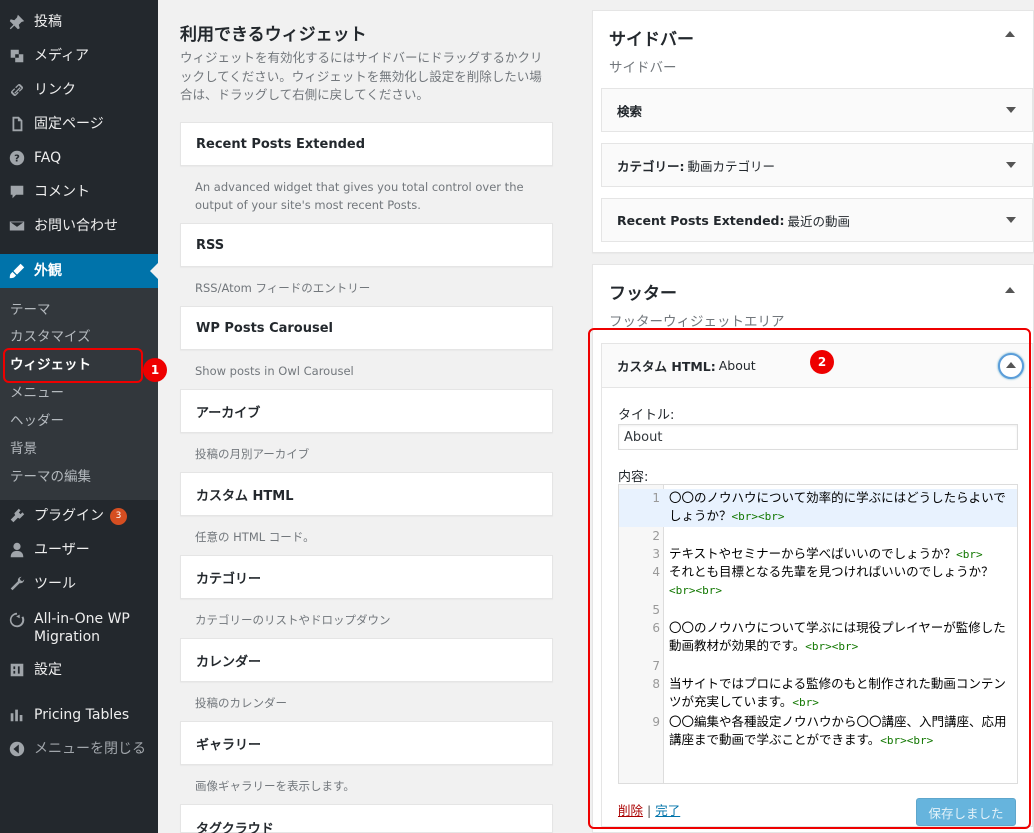 The width and height of the screenshot is (1034, 833). I want to click on sidebar-area-title: サイドバー, so click(651, 40).